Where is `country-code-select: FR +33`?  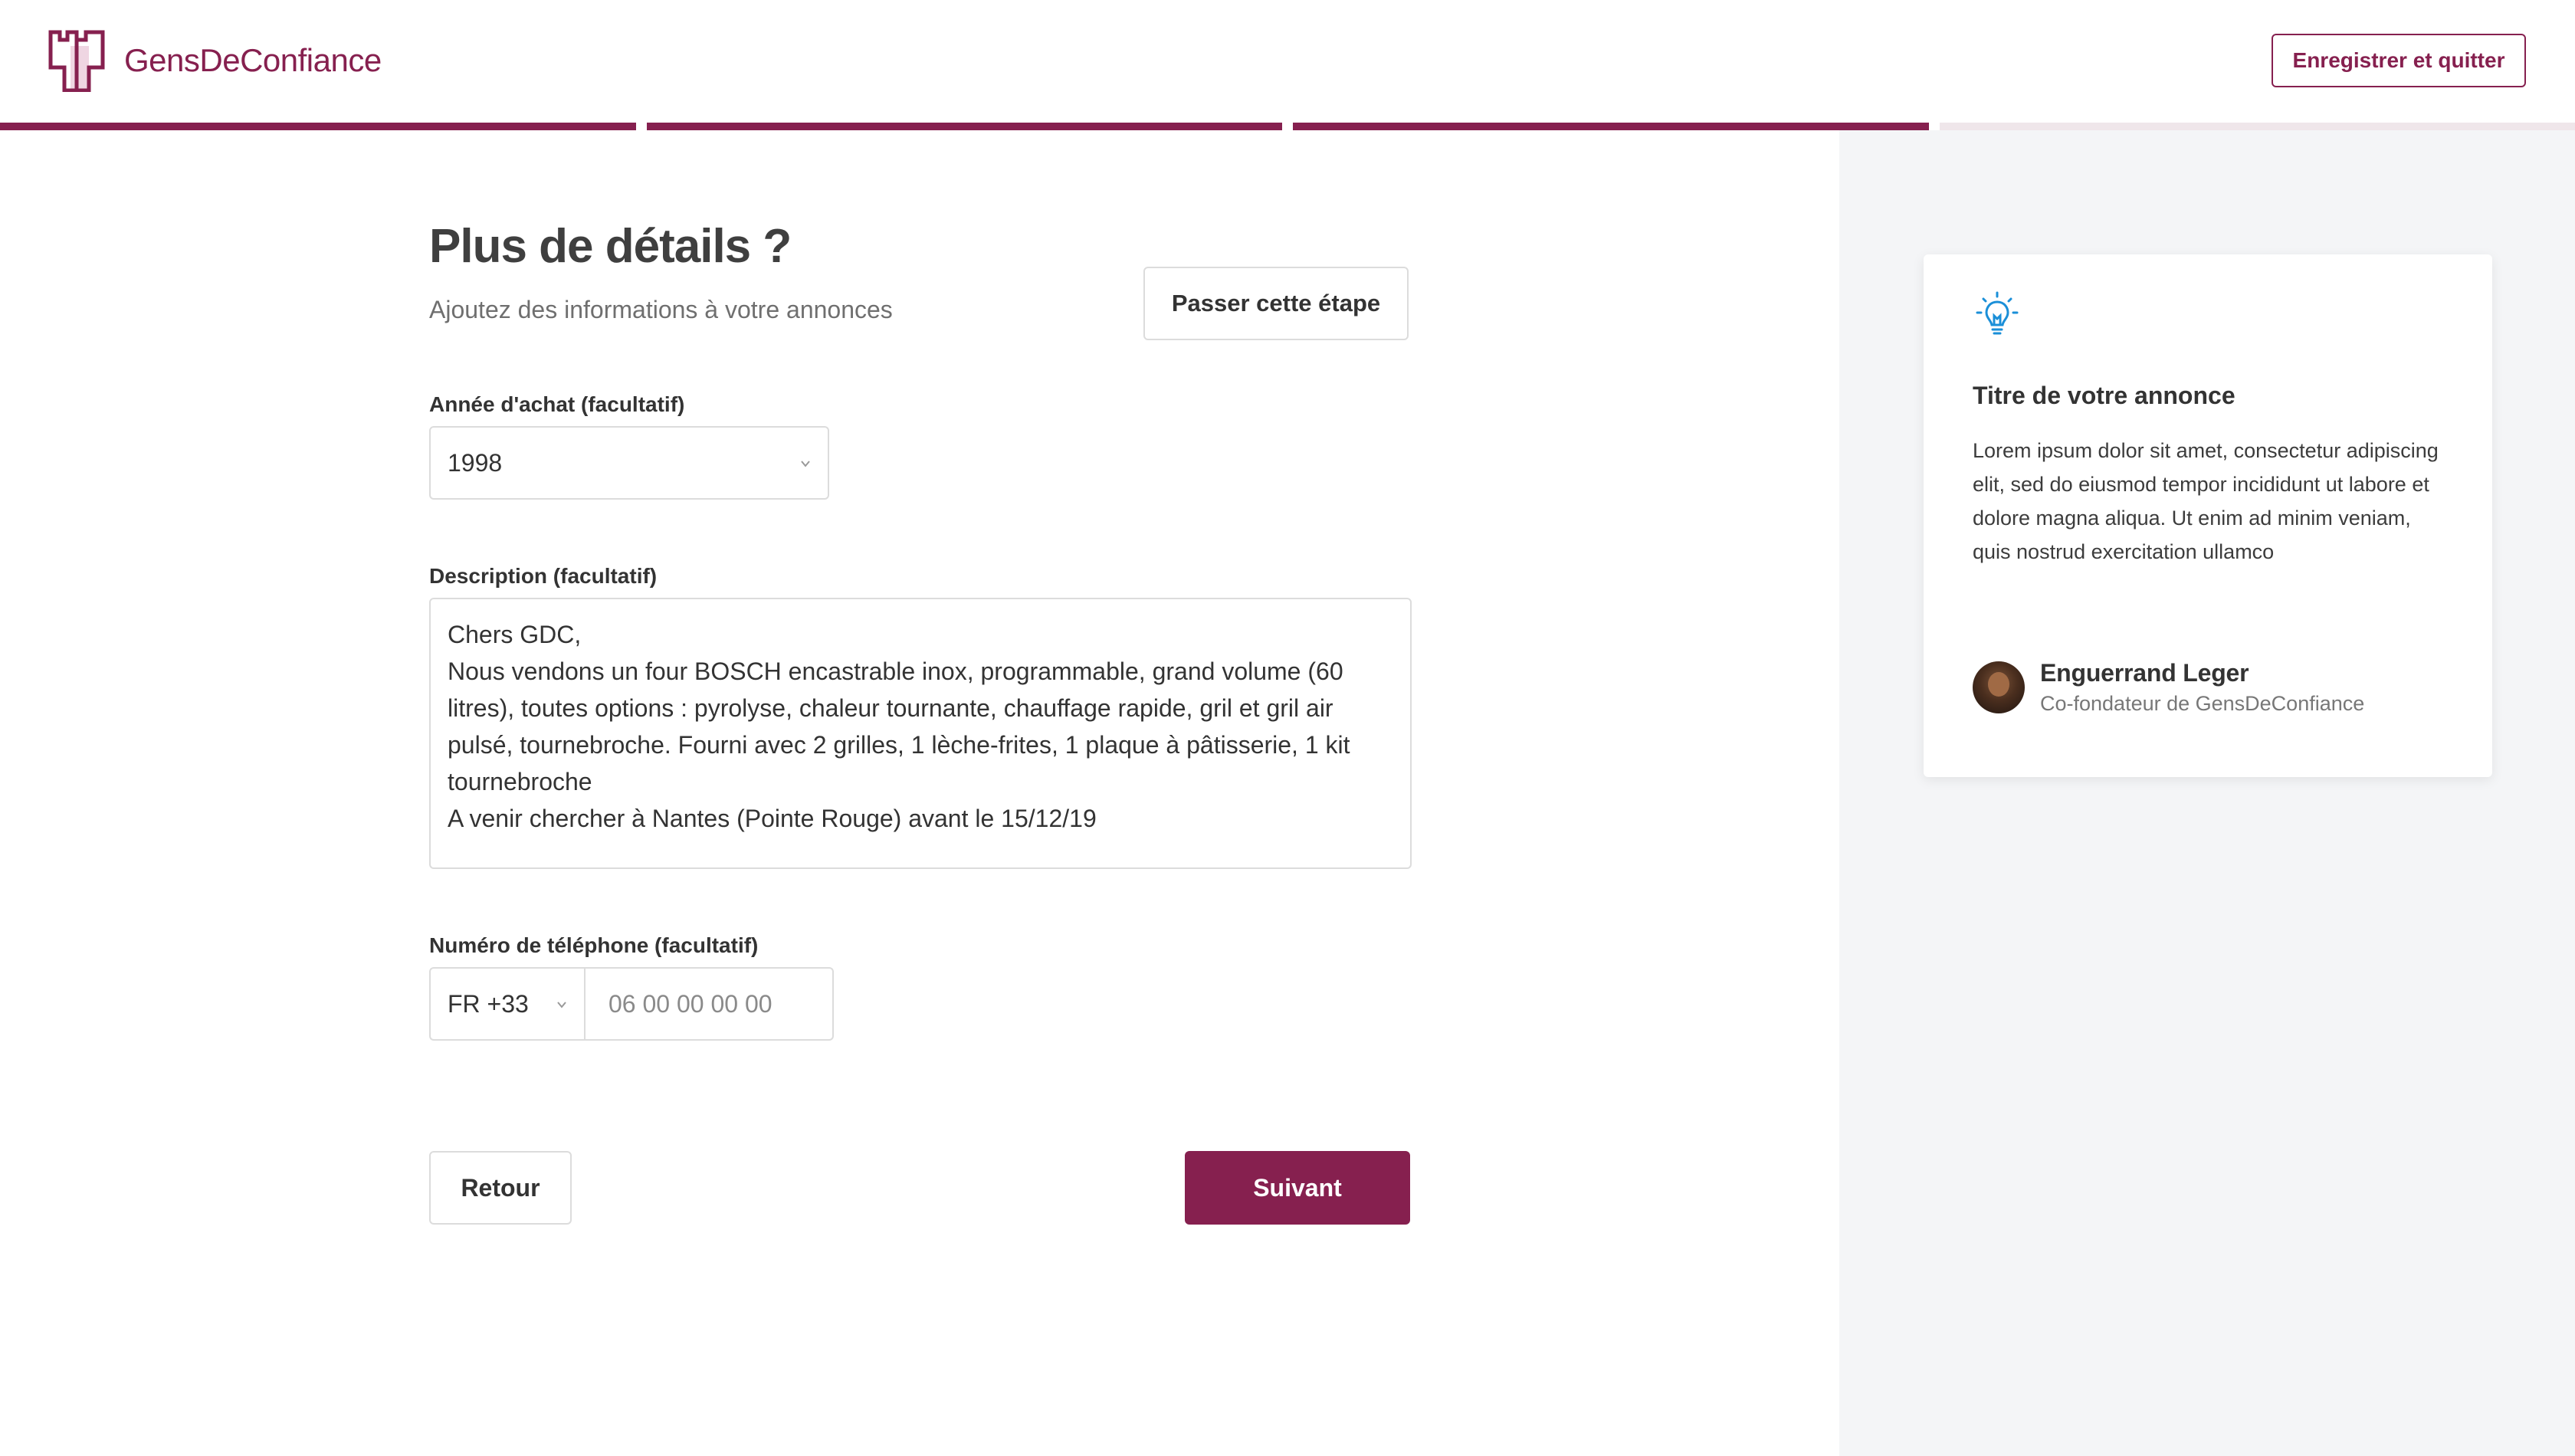
country-code-select: FR +33 is located at coordinates (507, 1004).